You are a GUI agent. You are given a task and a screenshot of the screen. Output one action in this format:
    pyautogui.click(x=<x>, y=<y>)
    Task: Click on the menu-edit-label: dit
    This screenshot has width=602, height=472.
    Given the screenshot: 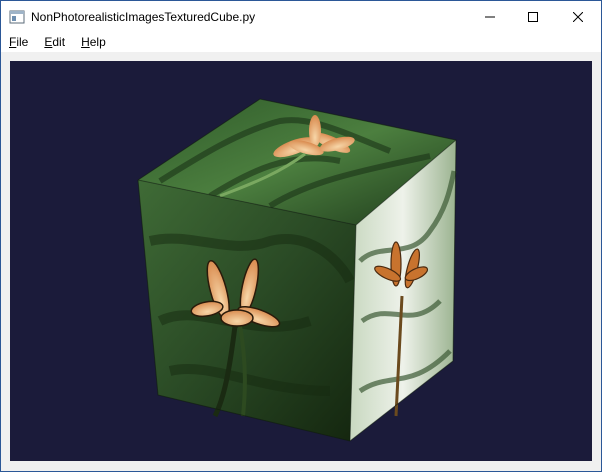 What is the action you would take?
    pyautogui.click(x=59, y=42)
    